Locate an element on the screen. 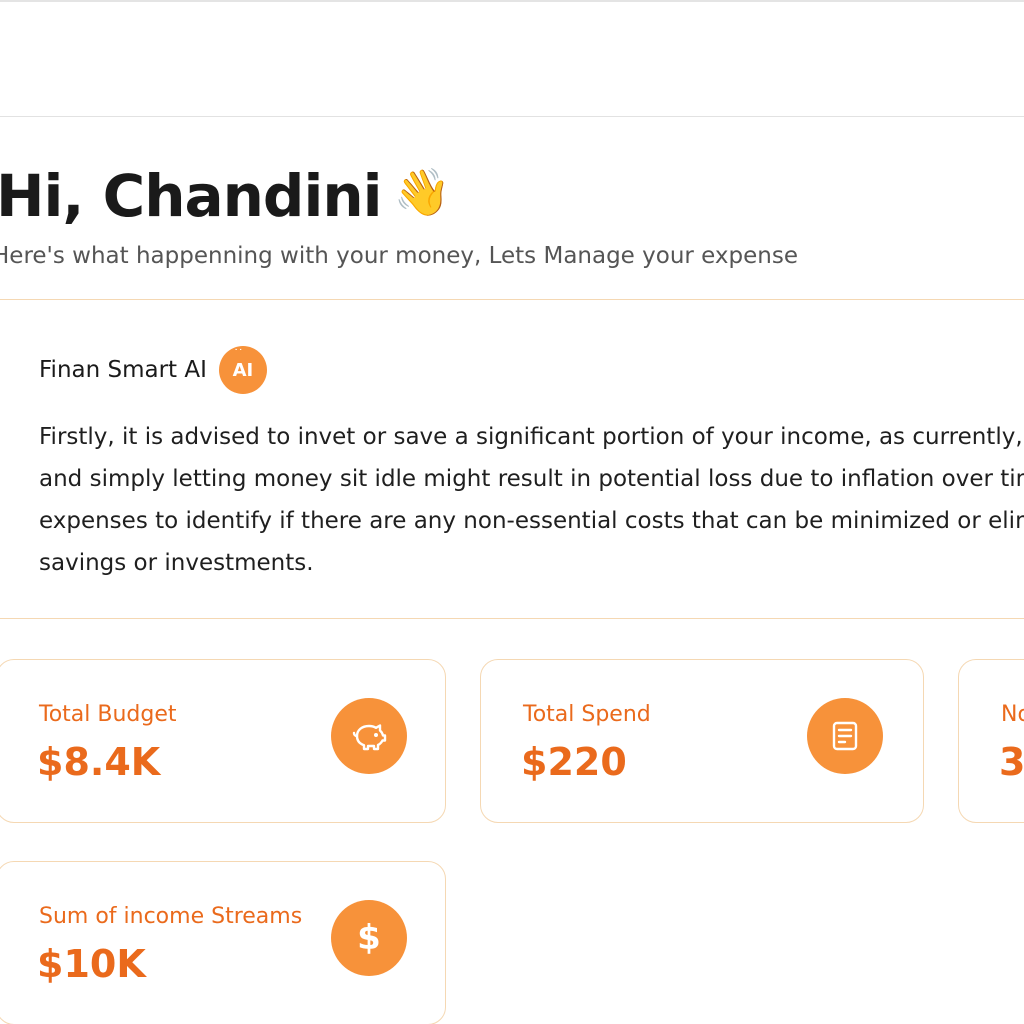 This screenshot has height=1024, width=1024. page-title: Hi, Chandini 👋 is located at coordinates (225, 196).